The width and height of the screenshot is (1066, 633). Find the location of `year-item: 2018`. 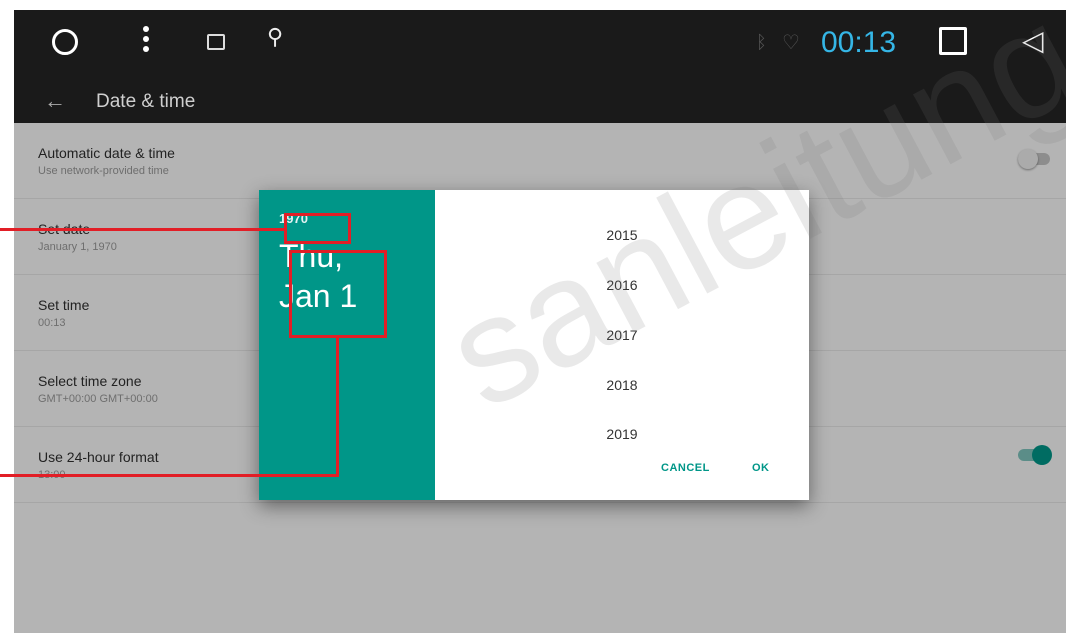

year-item: 2018 is located at coordinates (622, 385).